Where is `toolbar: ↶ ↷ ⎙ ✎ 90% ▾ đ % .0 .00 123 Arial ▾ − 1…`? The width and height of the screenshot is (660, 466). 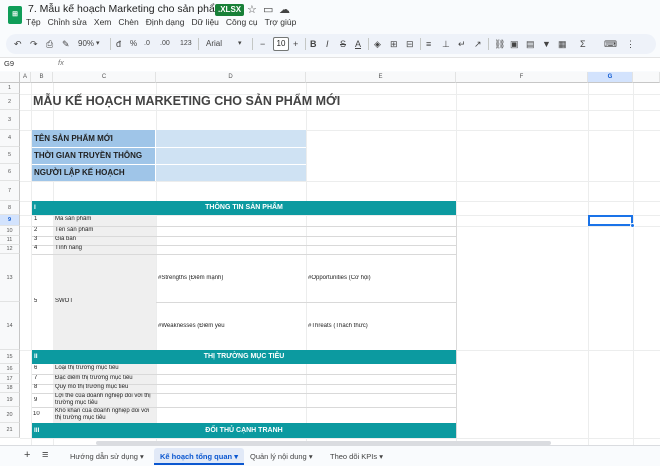 toolbar: ↶ ↷ ⎙ ✎ 90% ▾ đ % .0 .00 123 Arial ▾ − 1… is located at coordinates (331, 44).